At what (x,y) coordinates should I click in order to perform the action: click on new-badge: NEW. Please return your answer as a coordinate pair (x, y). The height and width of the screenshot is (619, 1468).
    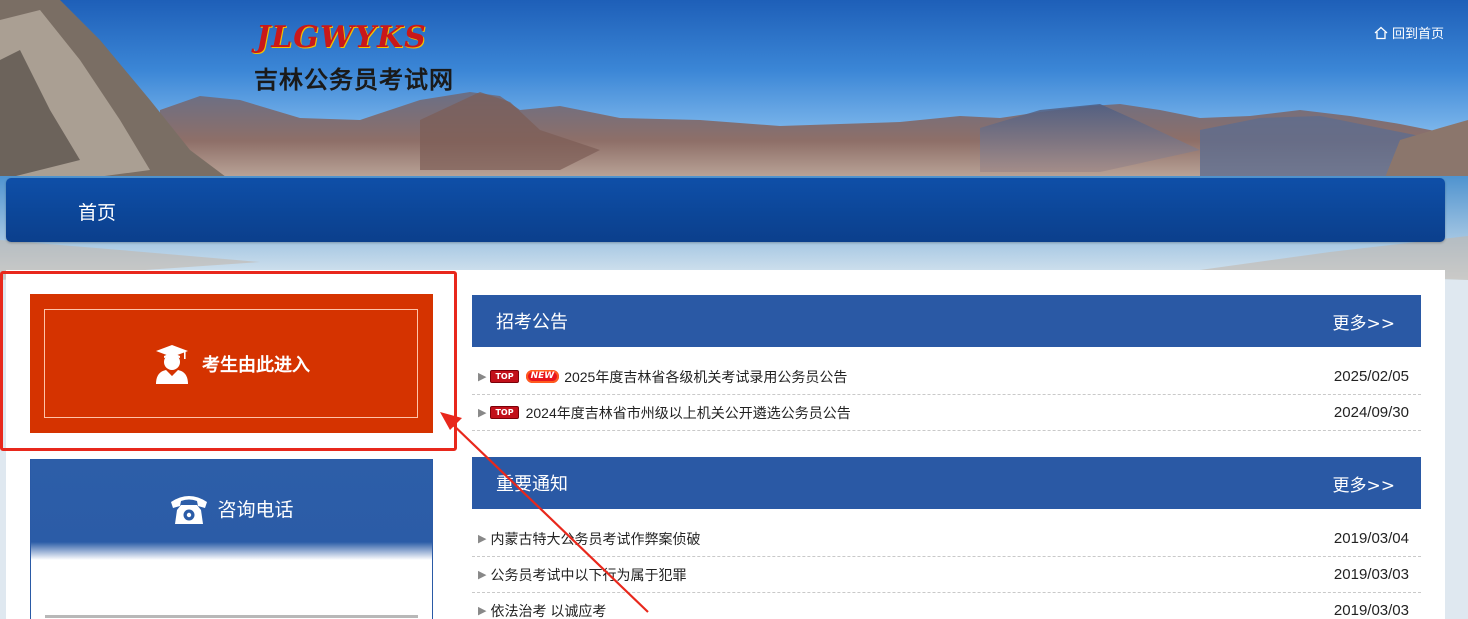
    Looking at the image, I should click on (542, 376).